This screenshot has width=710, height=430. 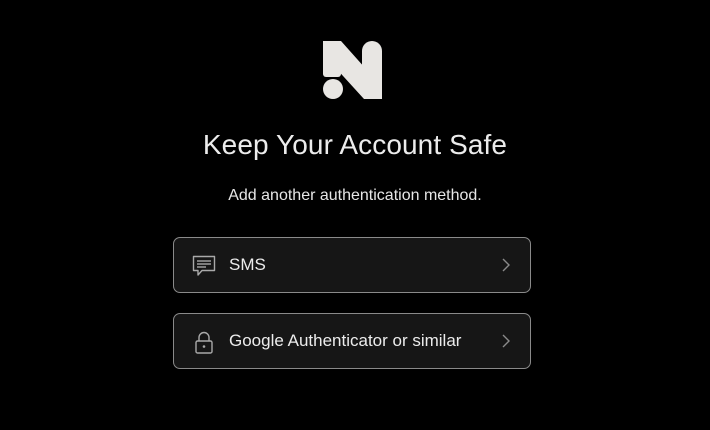 I want to click on page-title: Keep Your Account Safe, so click(x=355, y=144).